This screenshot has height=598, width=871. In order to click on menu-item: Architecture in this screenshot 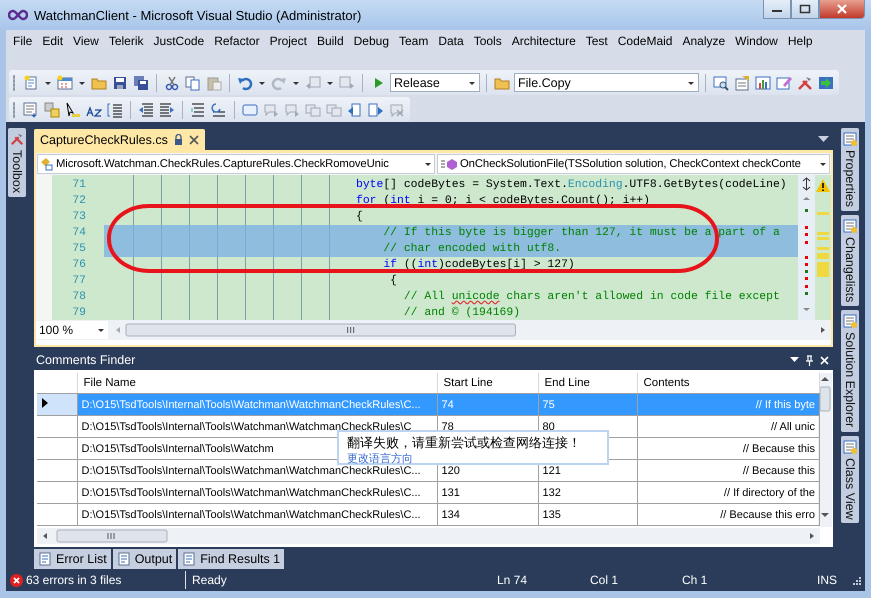, I will do `click(543, 42)`.